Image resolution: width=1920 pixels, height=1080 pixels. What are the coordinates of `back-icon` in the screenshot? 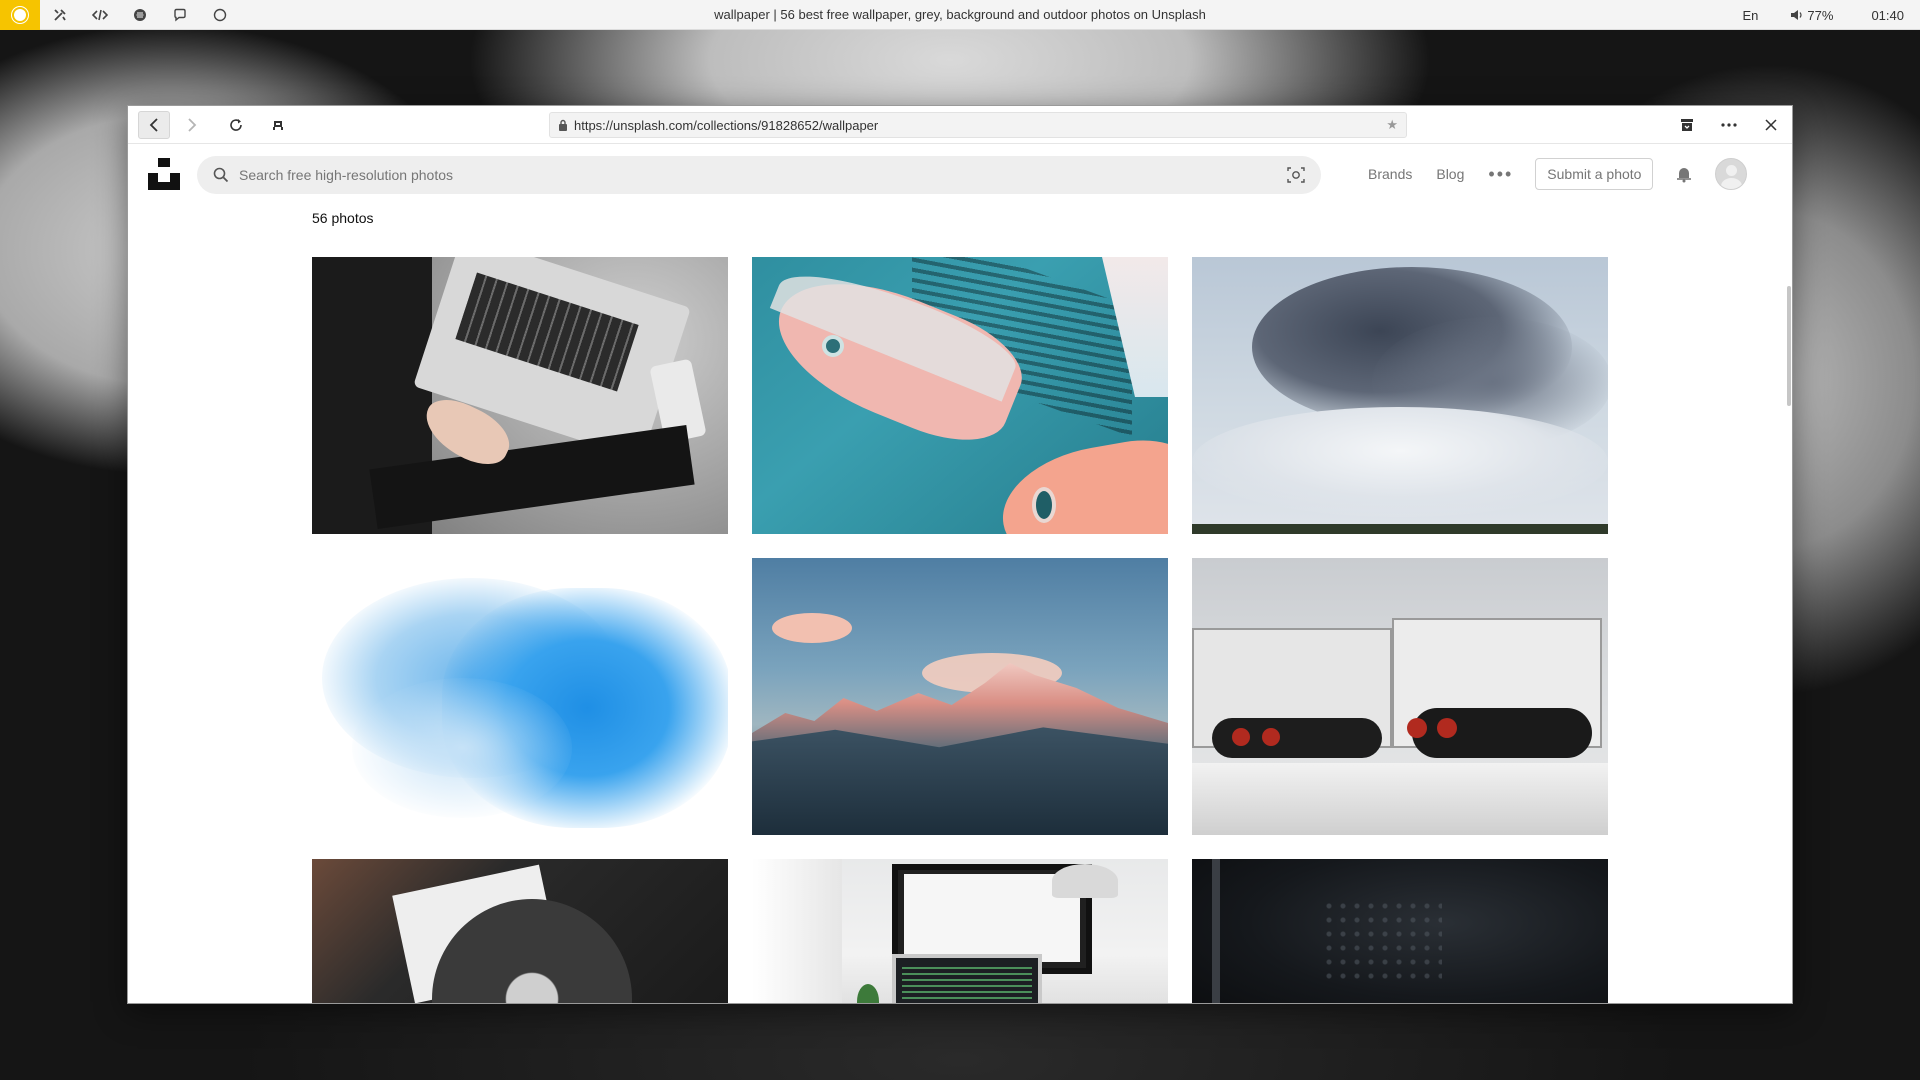 It's located at (153, 124).